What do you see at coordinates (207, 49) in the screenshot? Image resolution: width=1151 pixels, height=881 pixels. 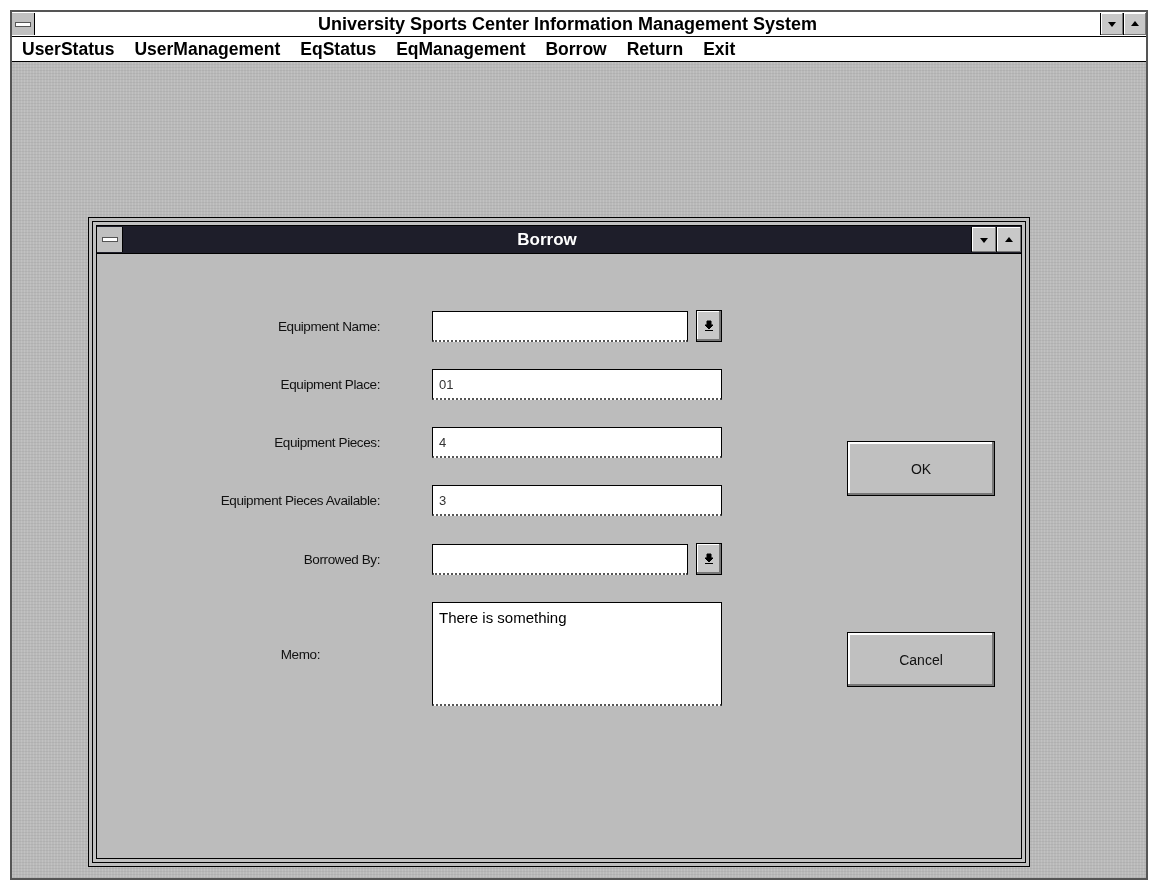 I see `menu-item: UserManagement` at bounding box center [207, 49].